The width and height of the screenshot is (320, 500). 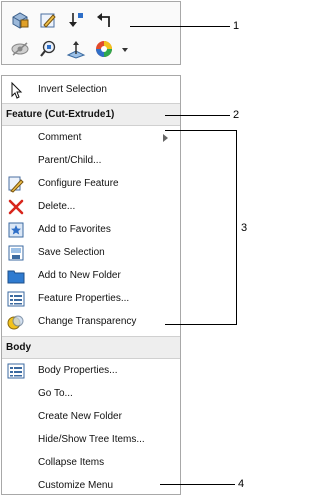 I want to click on edit-sketch-icon, so click(x=48, y=20).